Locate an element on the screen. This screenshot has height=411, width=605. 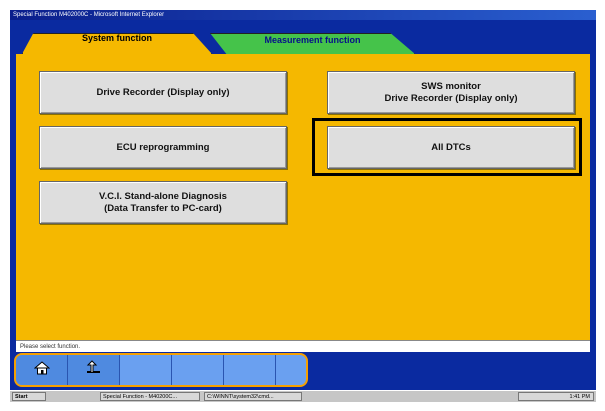
back-arrow-icon is located at coordinates (94, 370).